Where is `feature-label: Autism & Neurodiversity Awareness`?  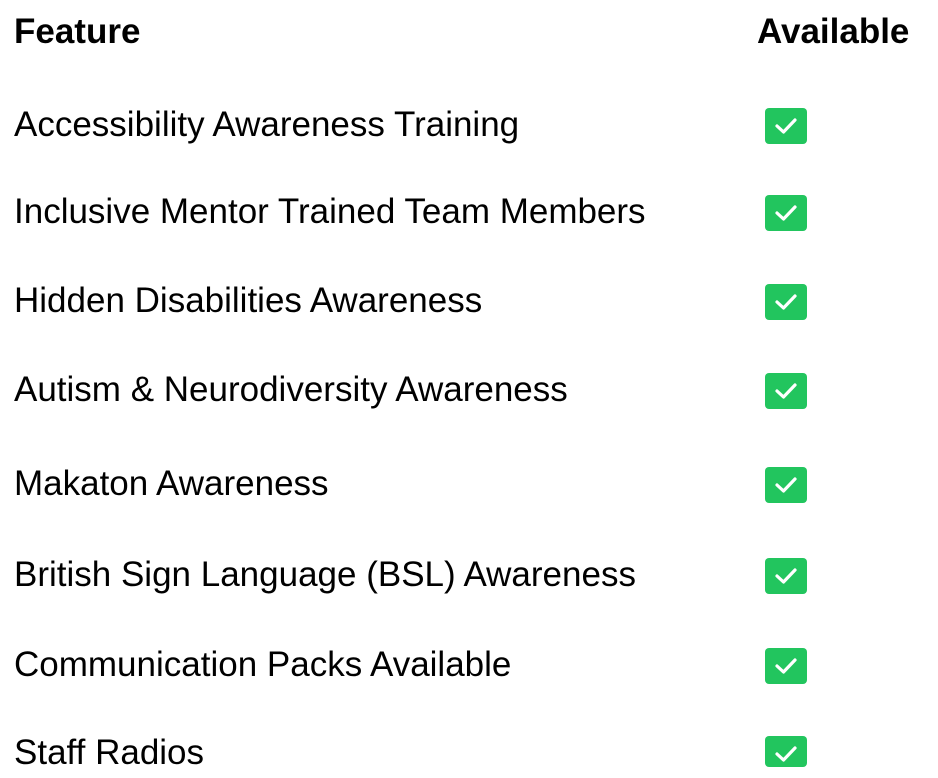
feature-label: Autism & Neurodiversity Awareness is located at coordinates (291, 389).